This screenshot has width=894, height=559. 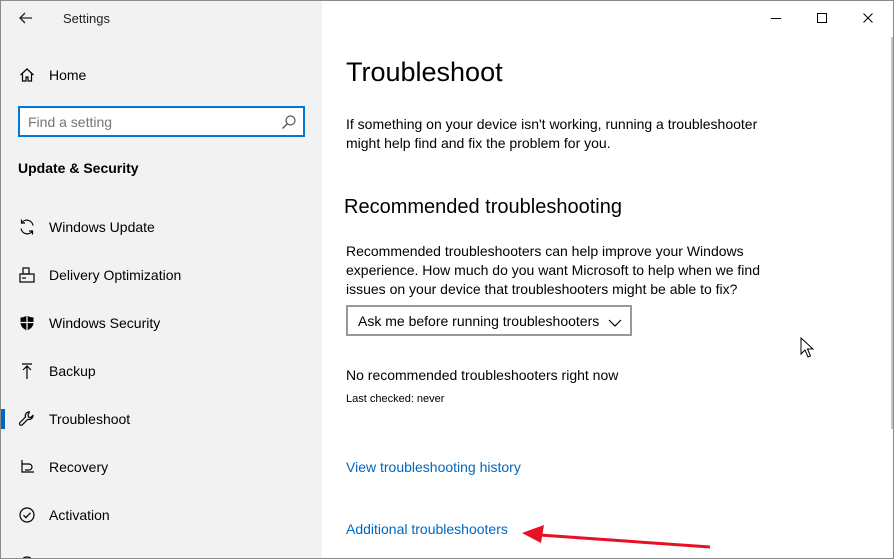 What do you see at coordinates (115, 275) in the screenshot?
I see `sidebar-item-label: Delivery Optimization` at bounding box center [115, 275].